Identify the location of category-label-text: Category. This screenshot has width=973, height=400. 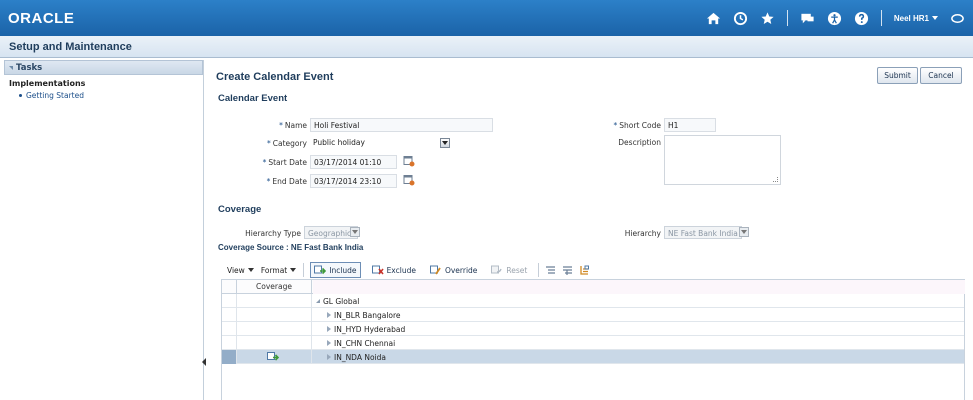
(289, 143).